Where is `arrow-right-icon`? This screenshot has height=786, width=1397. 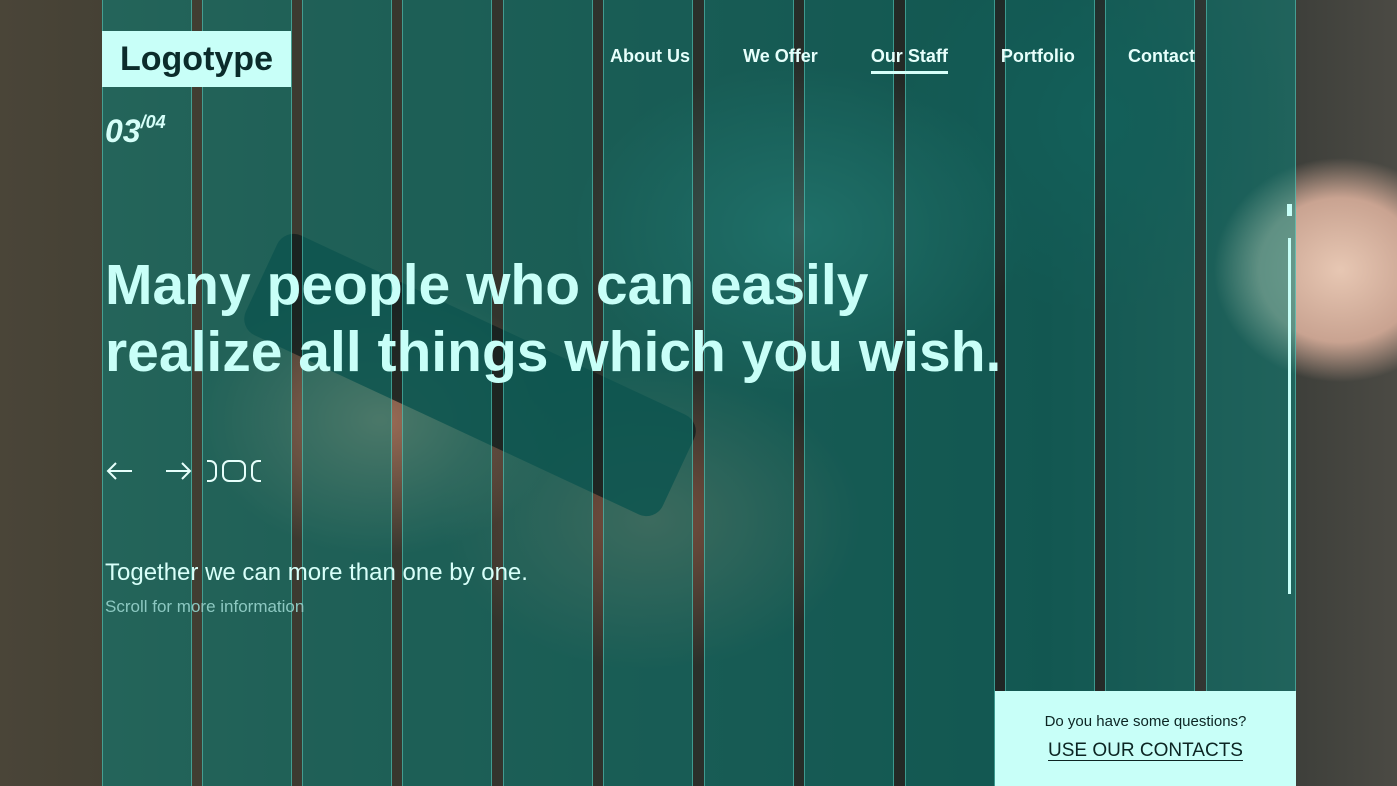
arrow-right-icon is located at coordinates (179, 471).